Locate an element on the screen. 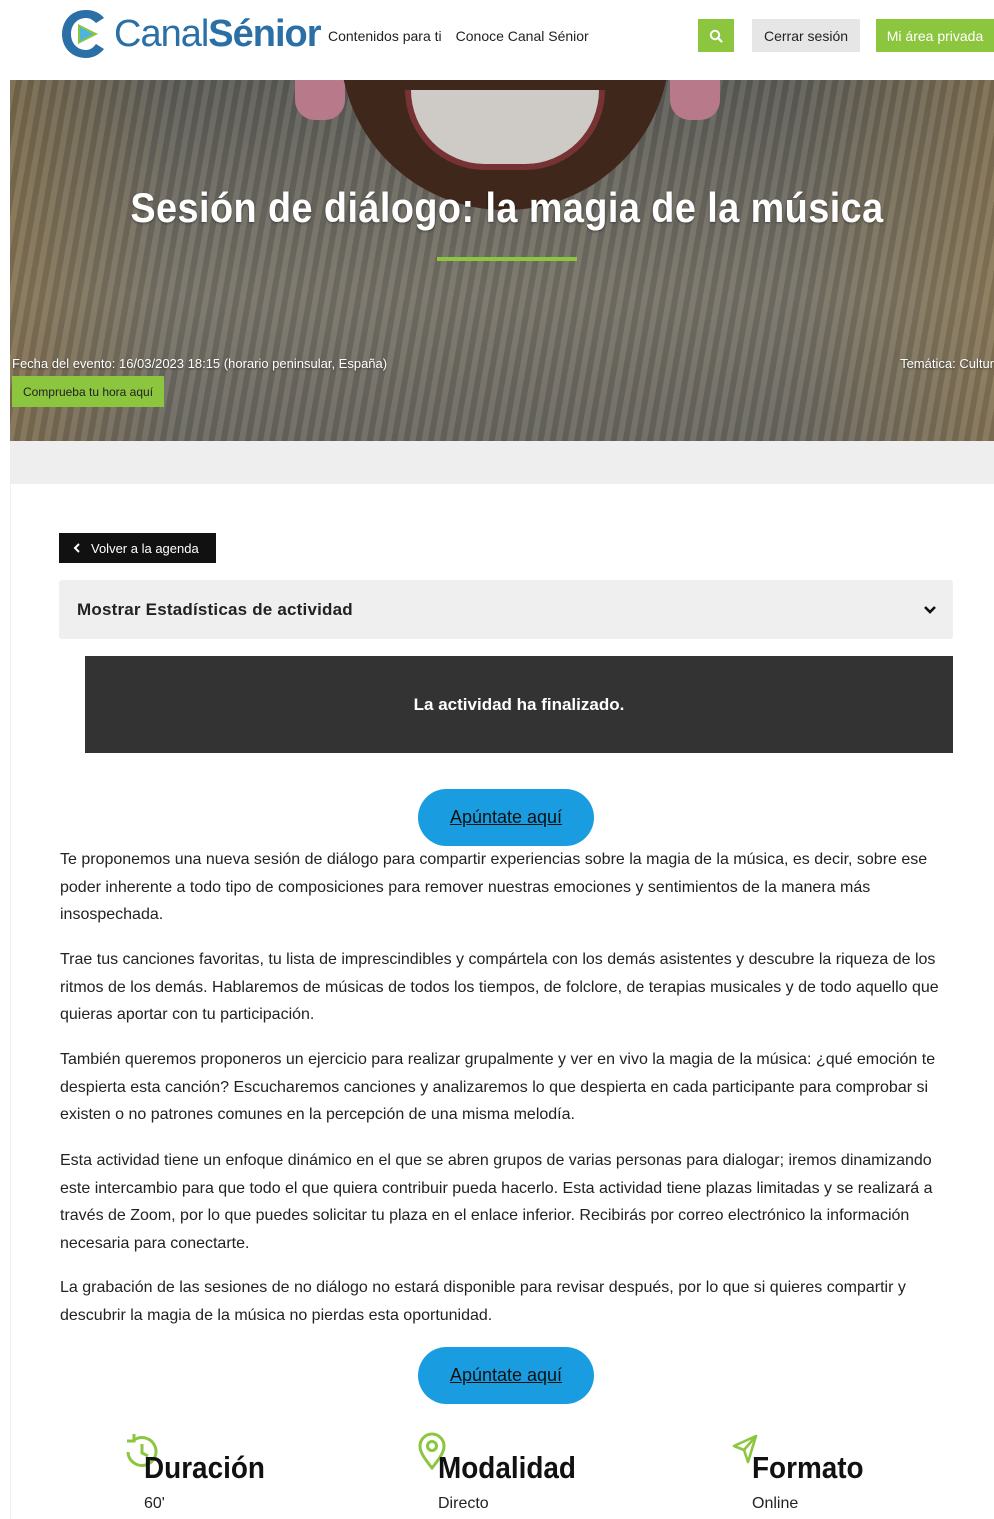  search-icon is located at coordinates (716, 36).